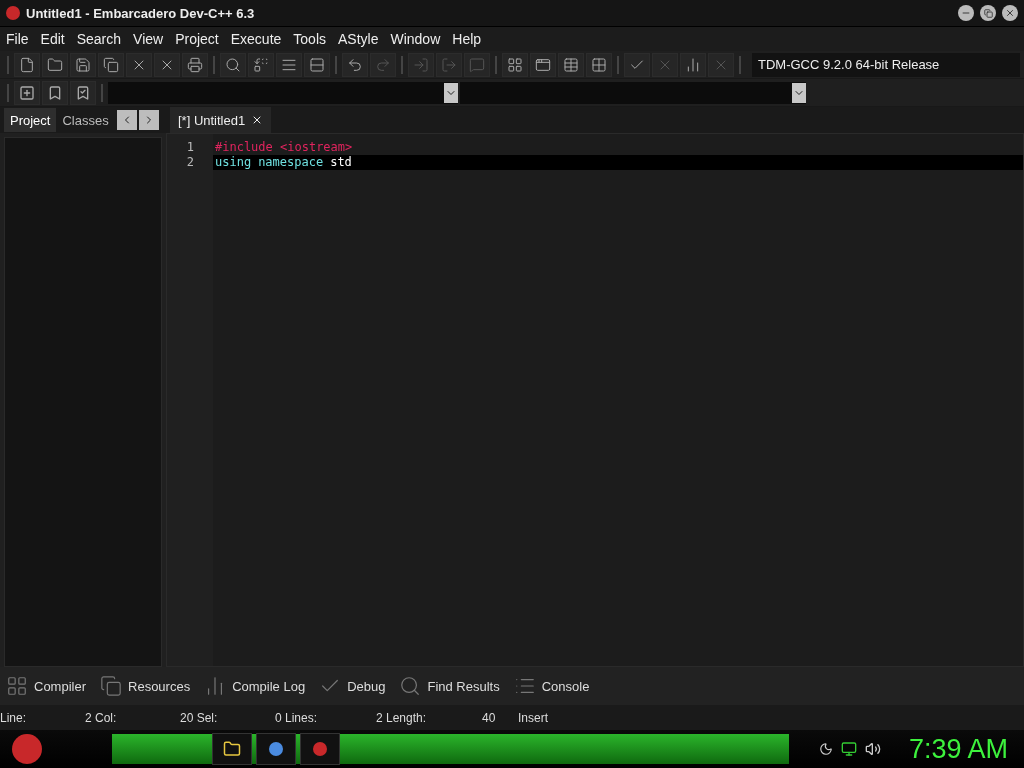 This screenshot has height=768, width=1024. What do you see at coordinates (341, 162) in the screenshot?
I see `code-token: std` at bounding box center [341, 162].